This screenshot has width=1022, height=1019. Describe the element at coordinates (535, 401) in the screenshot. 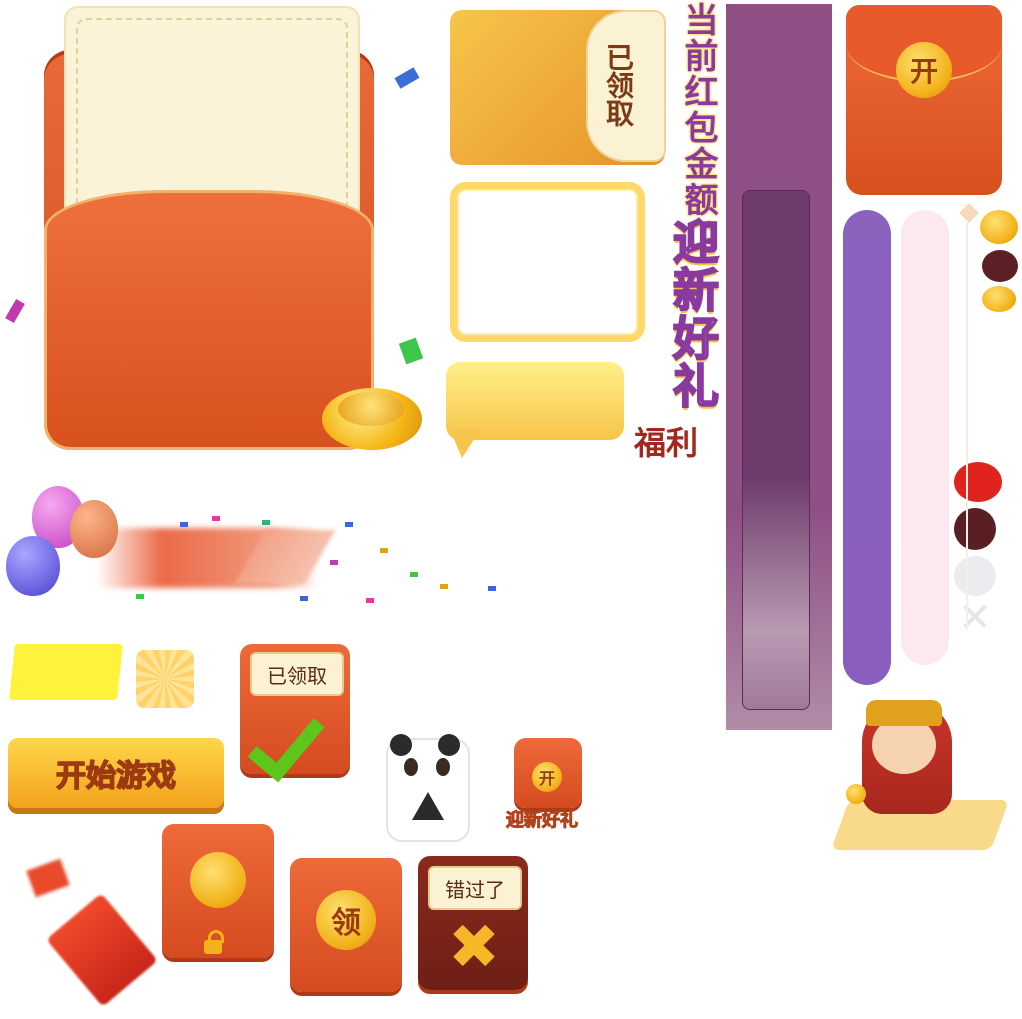

I see `speech-bubble` at that location.